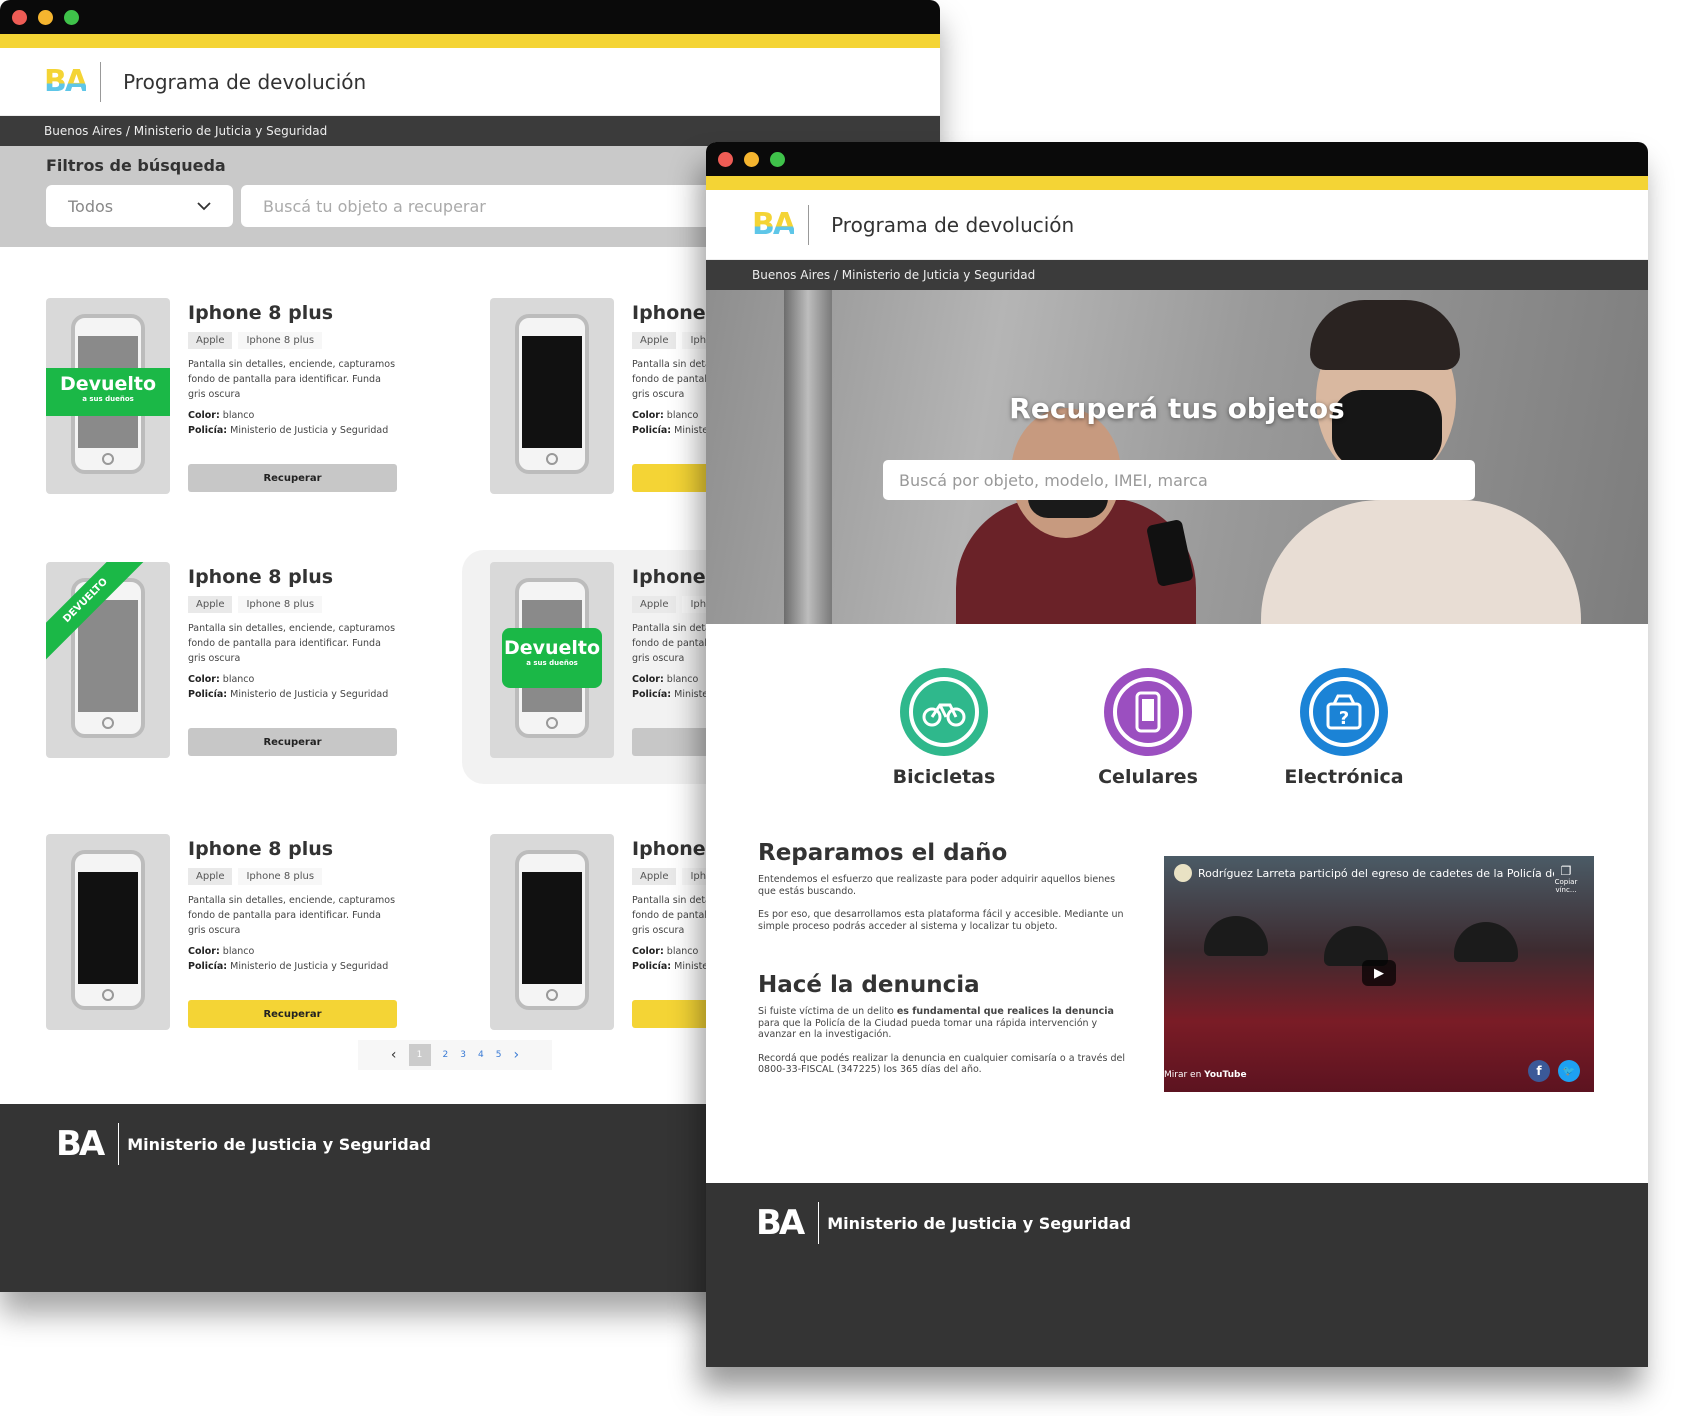  What do you see at coordinates (455, 1055) in the screenshot?
I see `pagination: ‹ 1 2 3 4 5 ›` at bounding box center [455, 1055].